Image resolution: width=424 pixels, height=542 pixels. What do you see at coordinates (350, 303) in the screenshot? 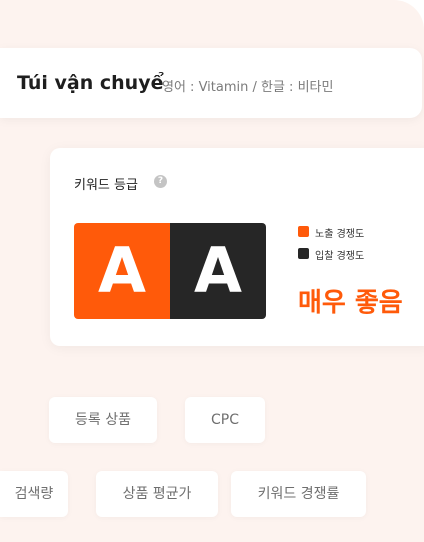
I see `grade-status: 매우 좋음` at bounding box center [350, 303].